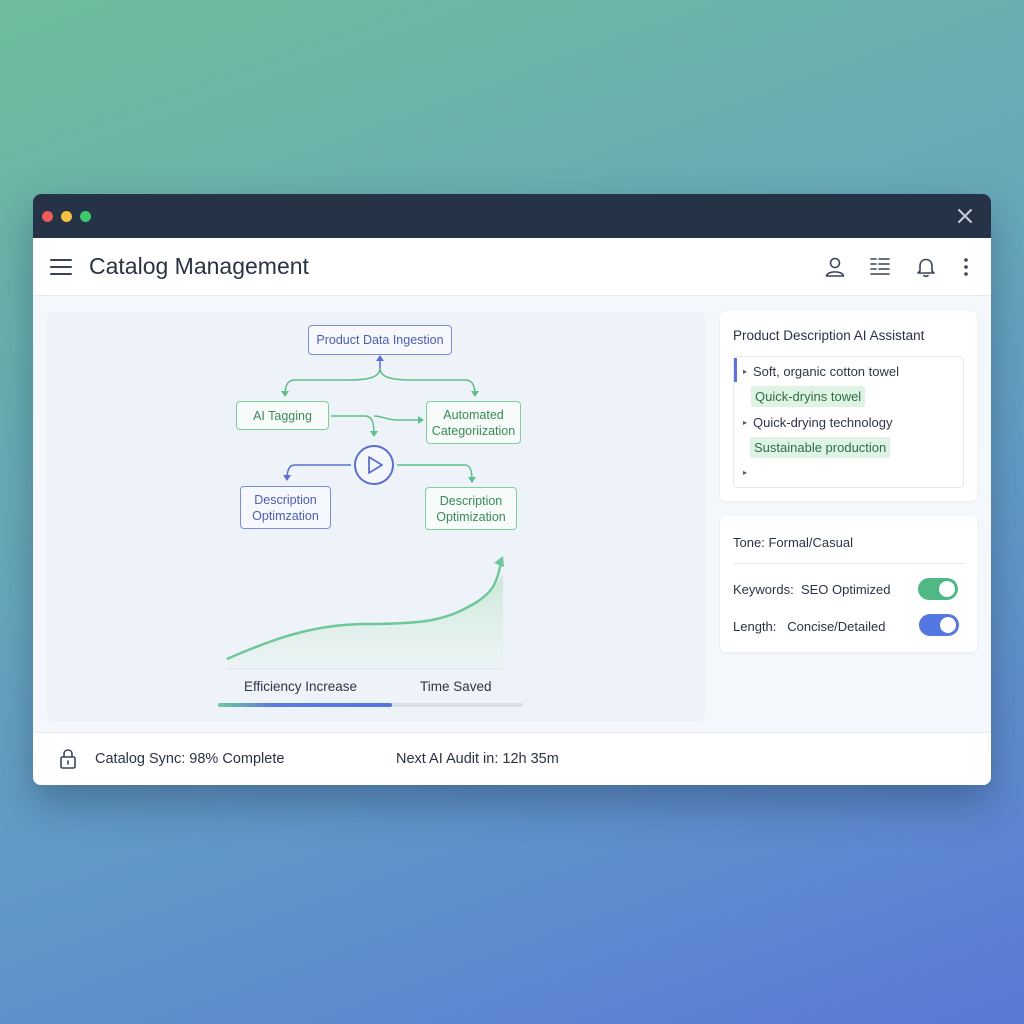 Image resolution: width=1024 pixels, height=1024 pixels. I want to click on title-bar, so click(512, 216).